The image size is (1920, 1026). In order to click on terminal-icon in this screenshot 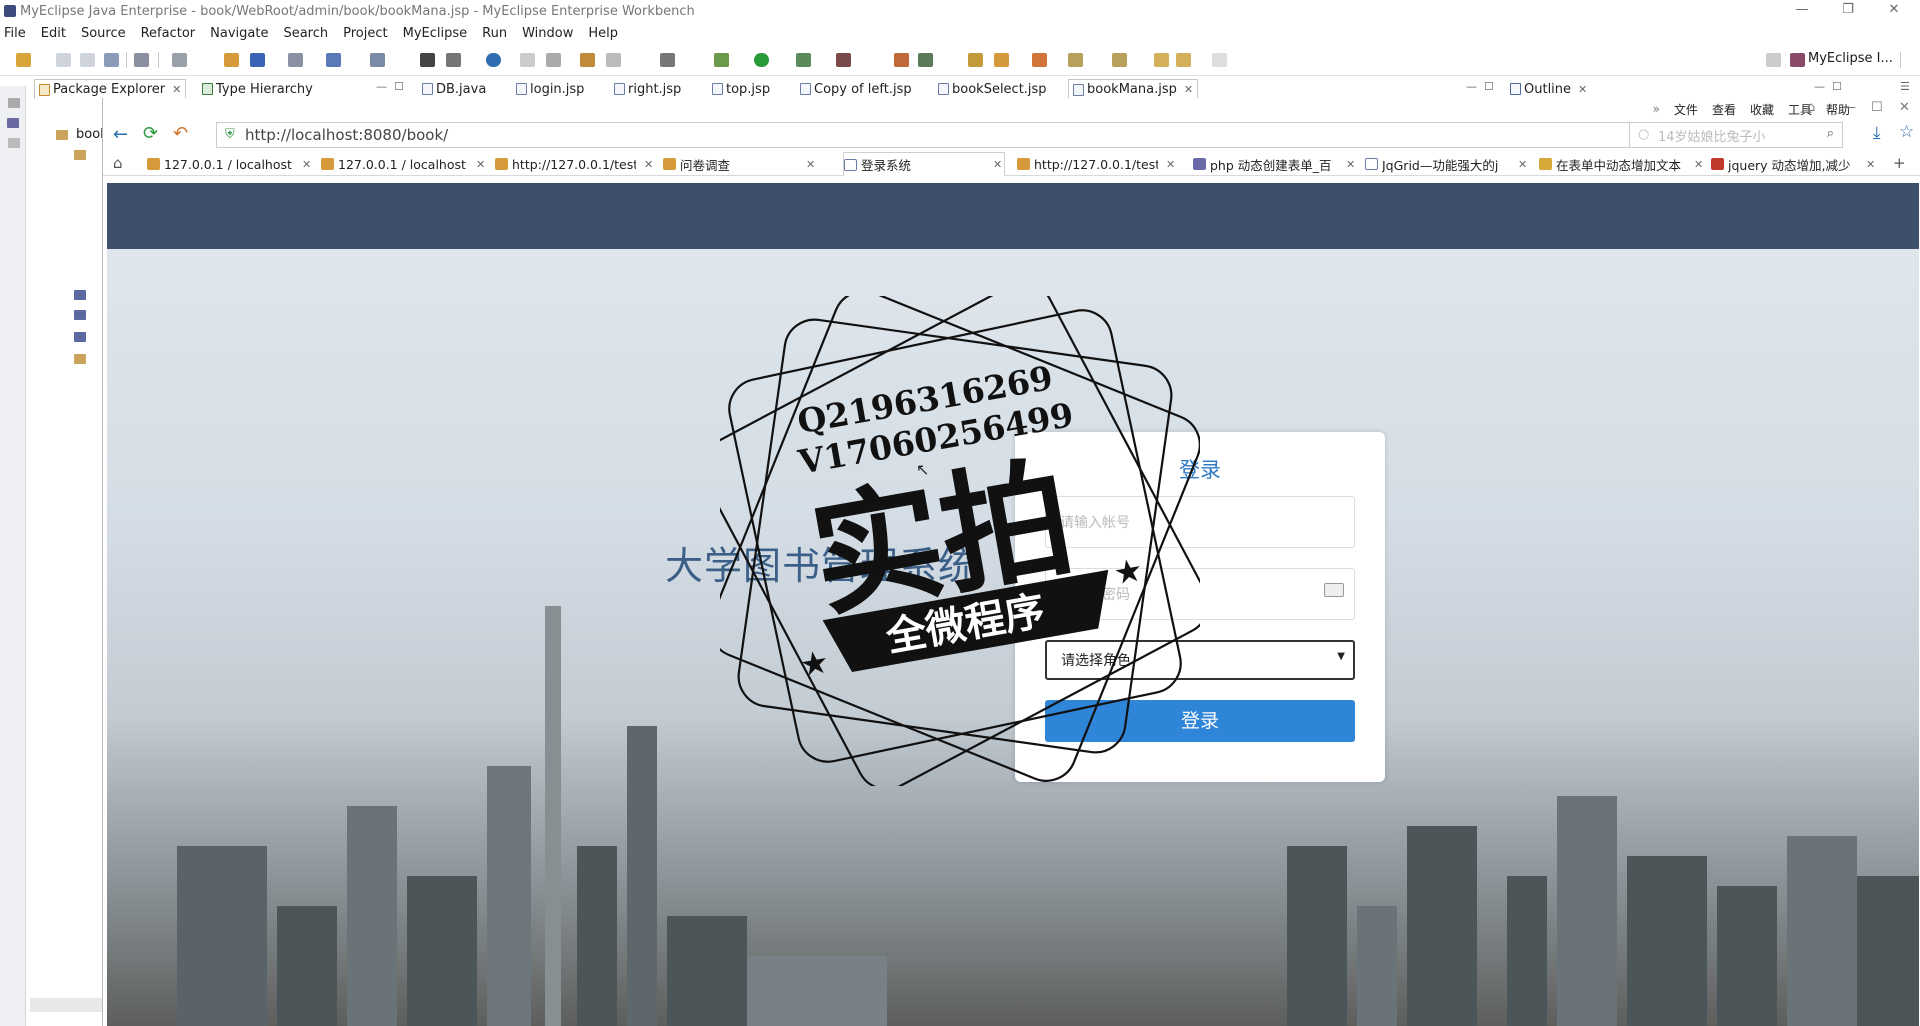, I will do `click(667, 60)`.